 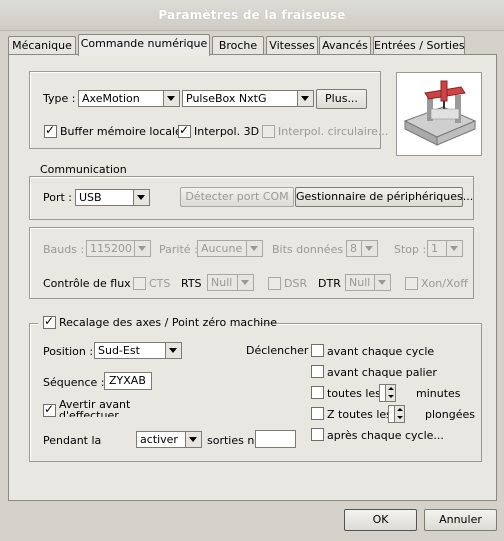 I want to click on controller-model-value: PulseBox NxtG, so click(x=226, y=98).